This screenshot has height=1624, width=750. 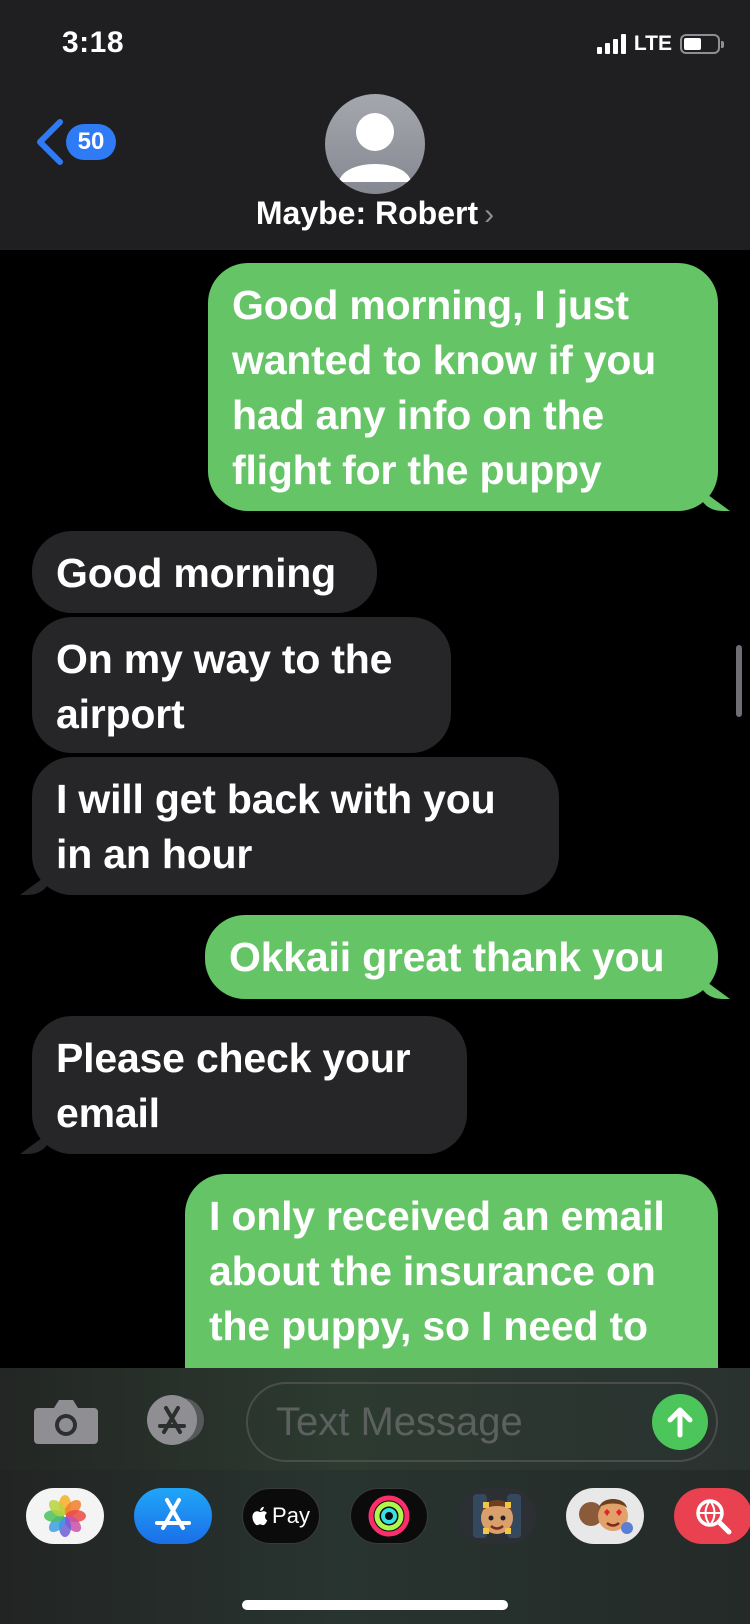 What do you see at coordinates (175, 1420) in the screenshot?
I see `app-store-icon` at bounding box center [175, 1420].